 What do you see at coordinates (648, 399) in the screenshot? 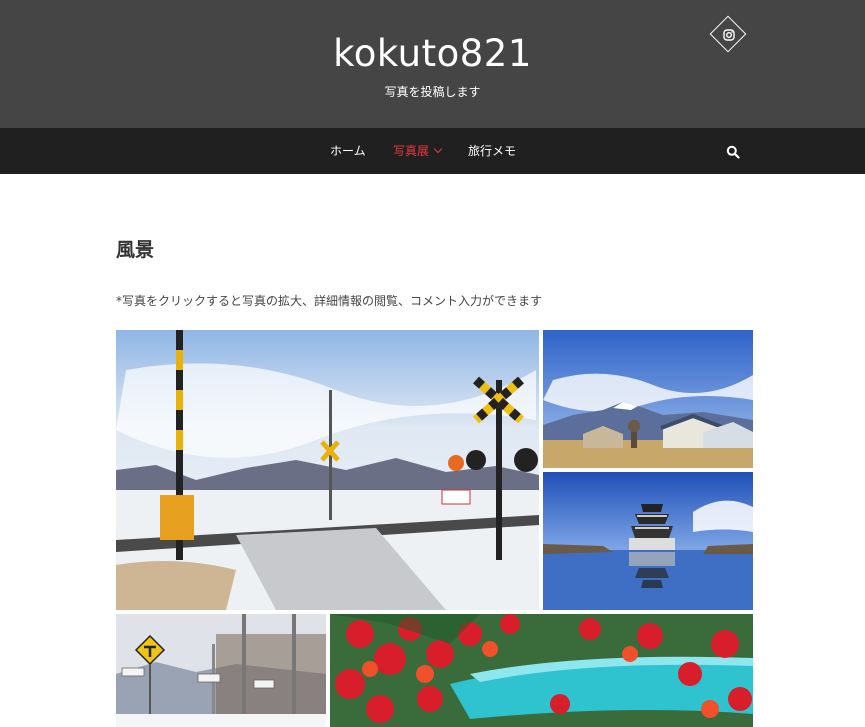
I see `gallery-photo-houses-mountain` at bounding box center [648, 399].